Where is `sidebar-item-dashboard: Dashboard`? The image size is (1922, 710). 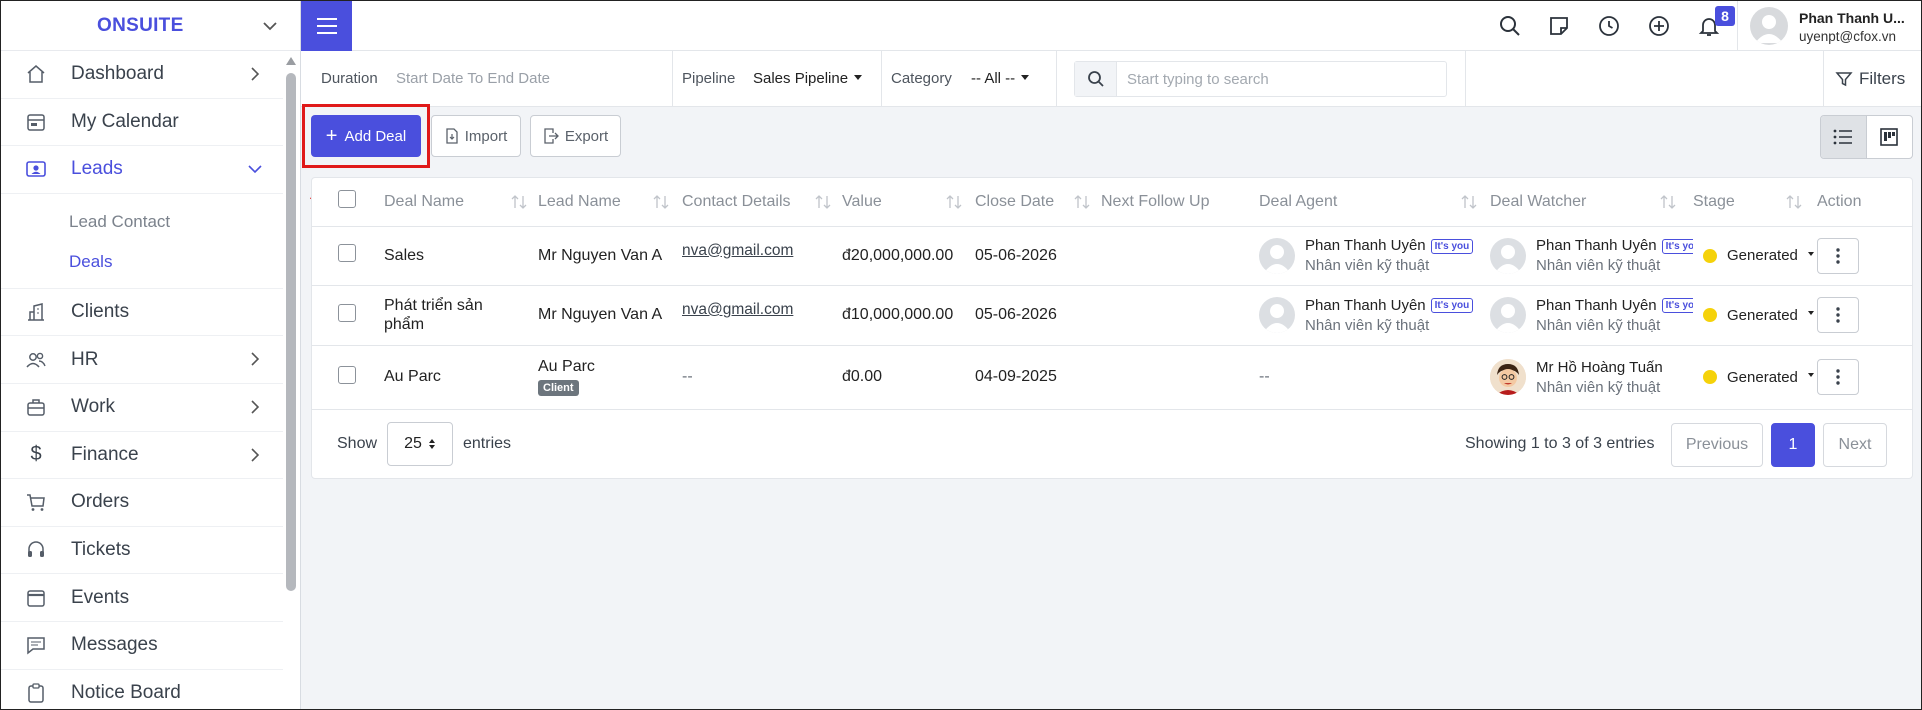 sidebar-item-dashboard: Dashboard is located at coordinates (142, 75).